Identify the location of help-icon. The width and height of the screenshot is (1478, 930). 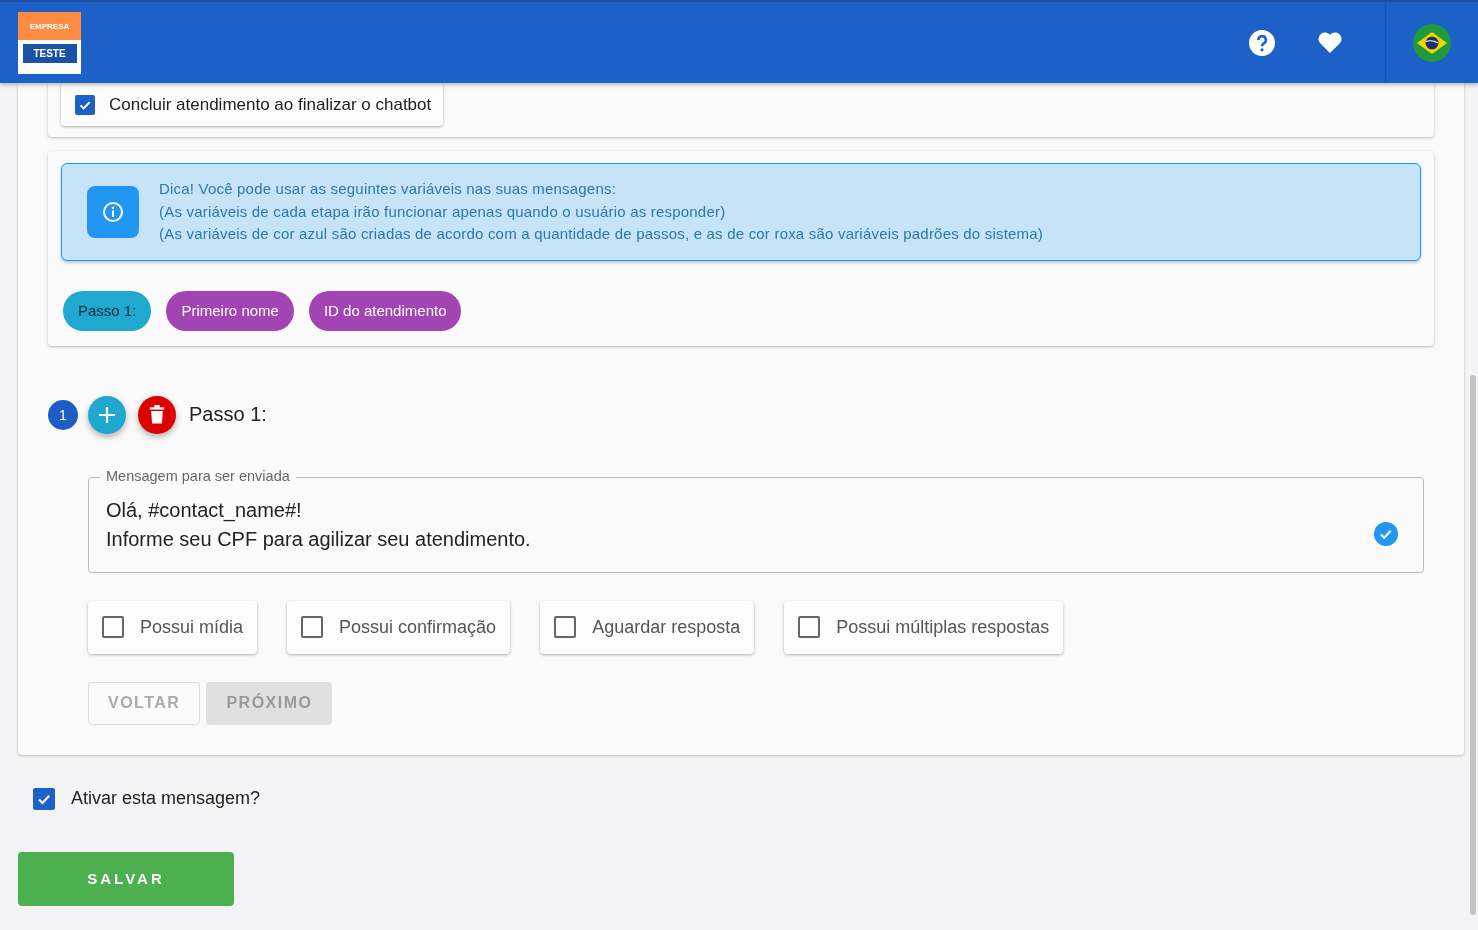
(1262, 42).